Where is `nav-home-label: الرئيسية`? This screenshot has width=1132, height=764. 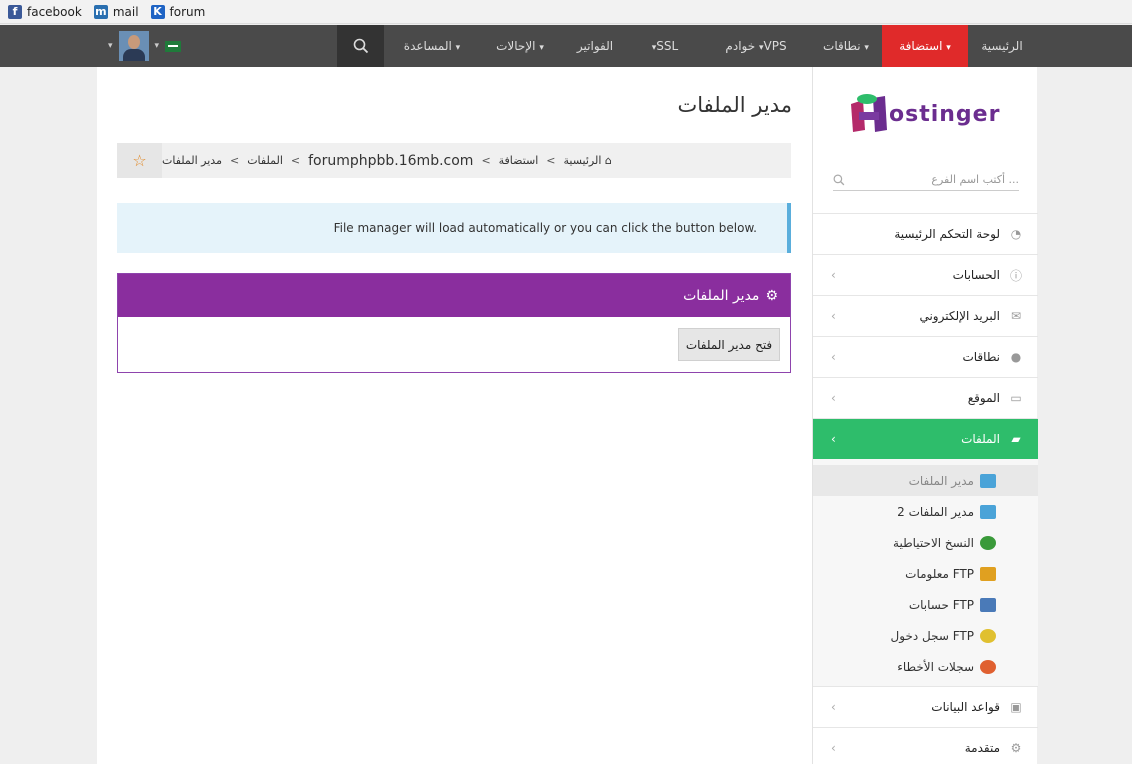 nav-home-label: الرئيسية is located at coordinates (1002, 46).